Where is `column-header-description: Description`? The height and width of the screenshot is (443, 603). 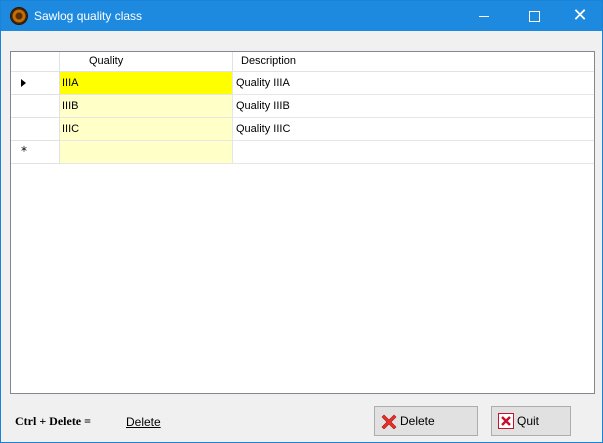 column-header-description: Description is located at coordinates (413, 62).